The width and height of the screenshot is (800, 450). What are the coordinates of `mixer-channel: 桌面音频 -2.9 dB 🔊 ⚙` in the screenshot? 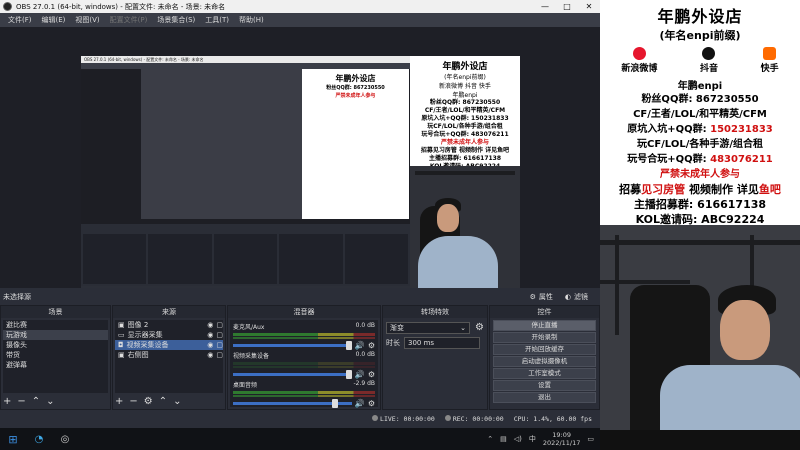 It's located at (304, 393).